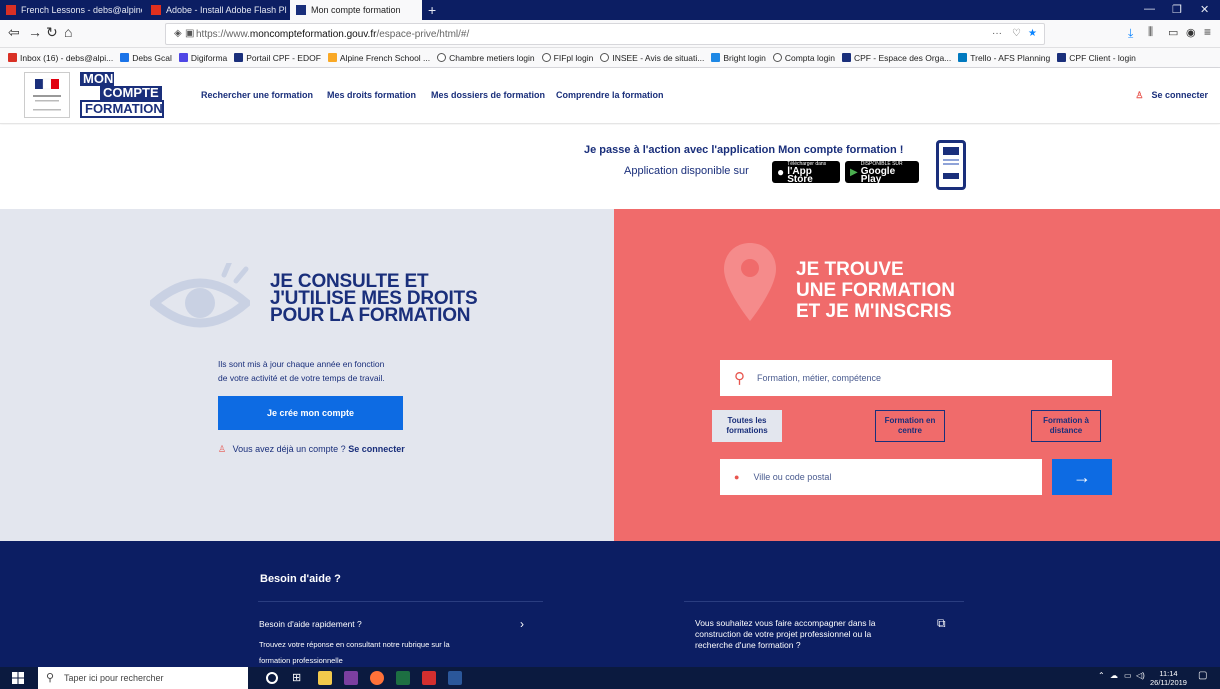 The width and height of the screenshot is (1220, 689). Describe the element at coordinates (1128, 675) in the screenshot. I see `network-icon: ▭` at that location.